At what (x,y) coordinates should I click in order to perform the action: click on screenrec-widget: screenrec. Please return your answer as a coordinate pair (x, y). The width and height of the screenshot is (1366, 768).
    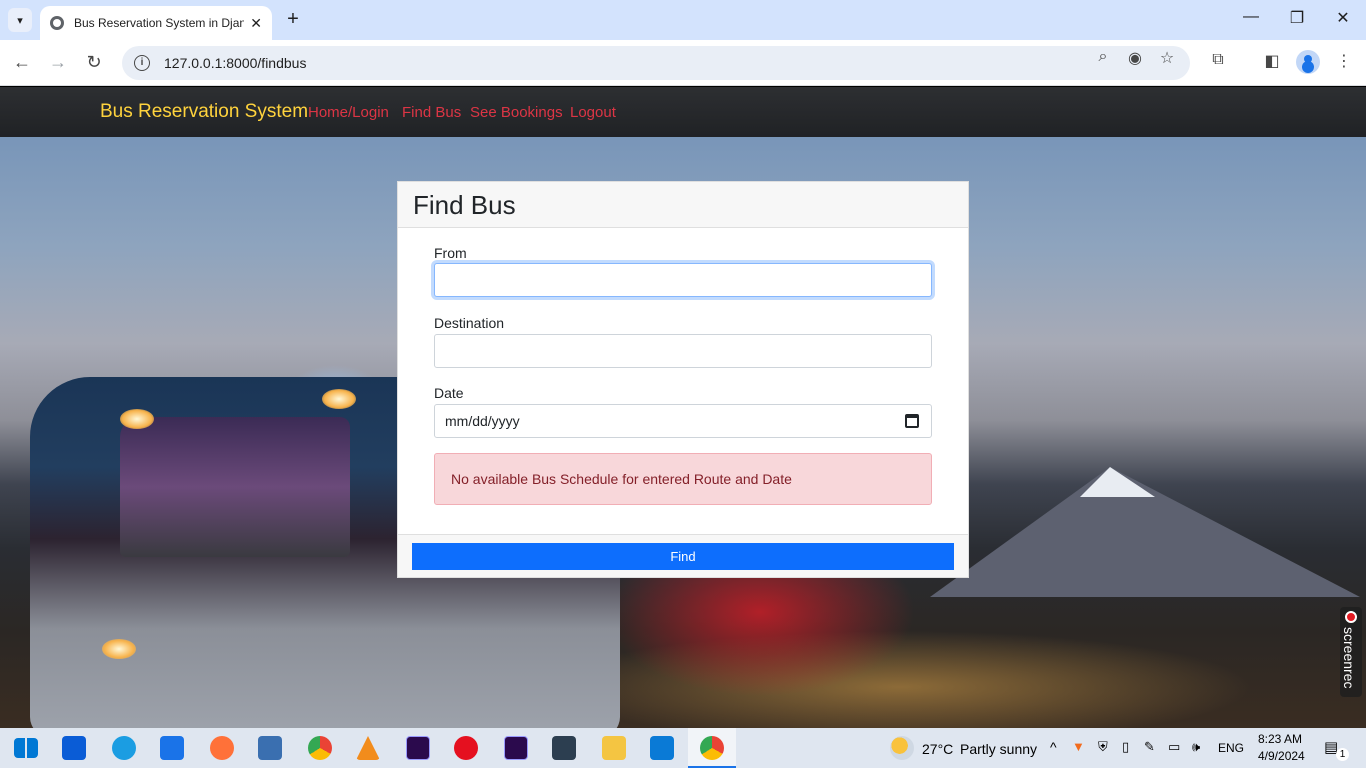
    Looking at the image, I should click on (1351, 652).